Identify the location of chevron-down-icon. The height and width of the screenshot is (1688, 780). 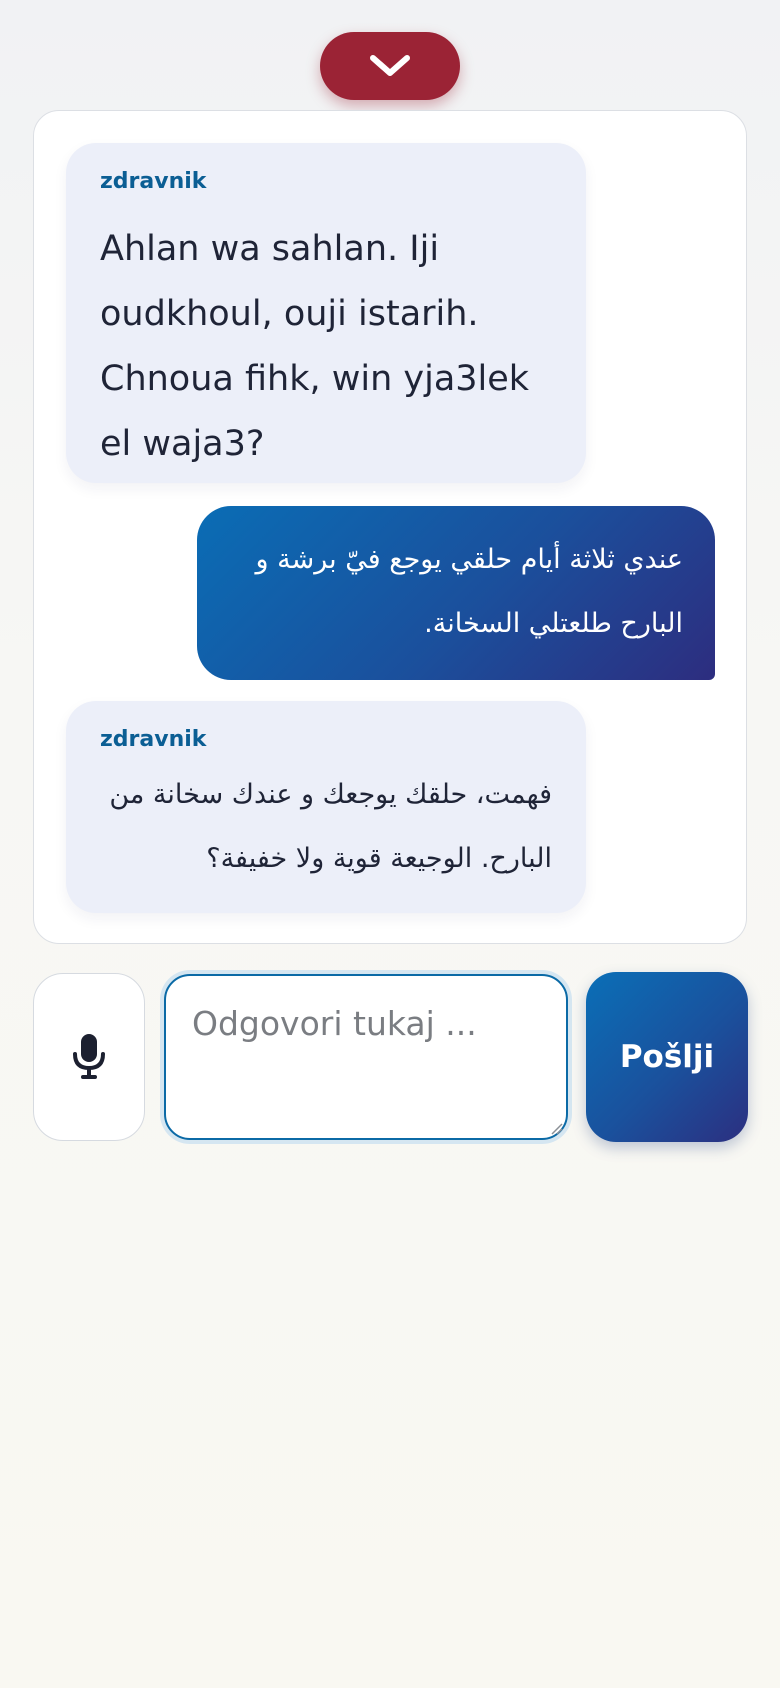
(390, 65).